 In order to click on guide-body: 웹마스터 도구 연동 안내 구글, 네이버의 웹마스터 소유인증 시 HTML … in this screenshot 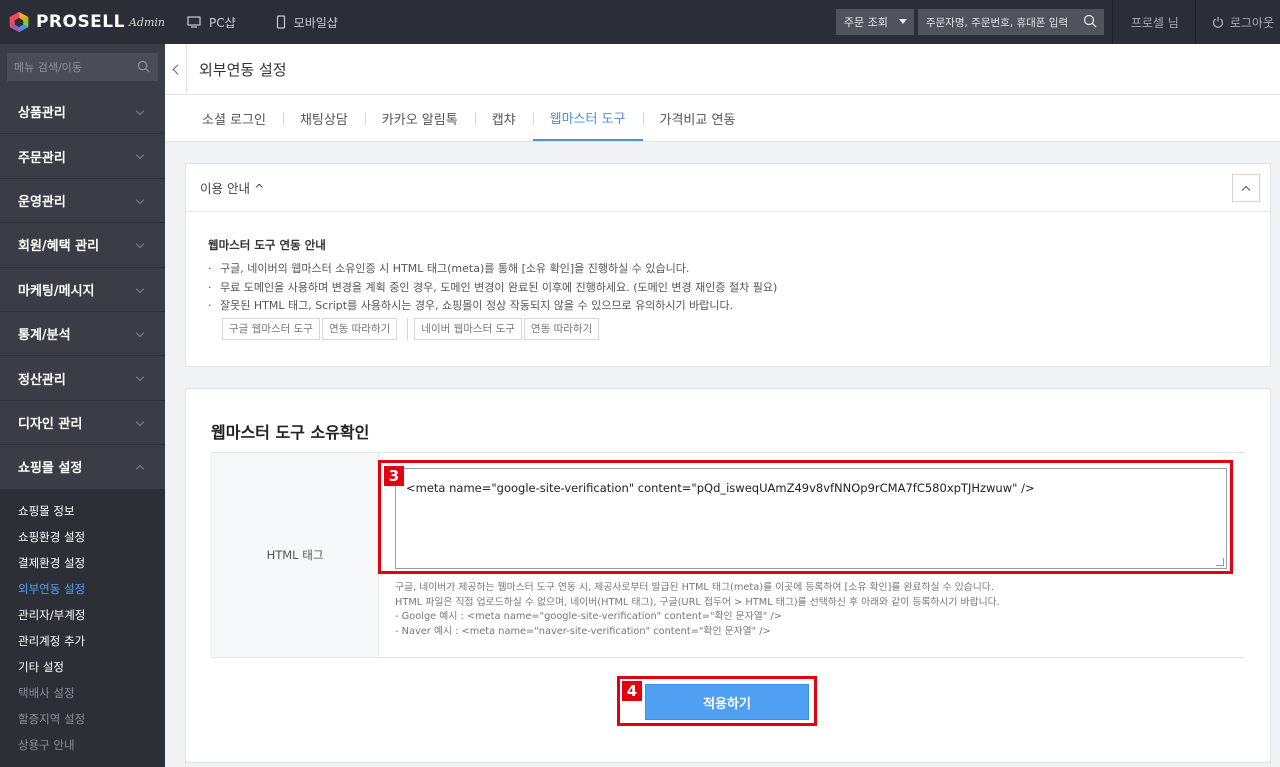, I will do `click(728, 276)`.